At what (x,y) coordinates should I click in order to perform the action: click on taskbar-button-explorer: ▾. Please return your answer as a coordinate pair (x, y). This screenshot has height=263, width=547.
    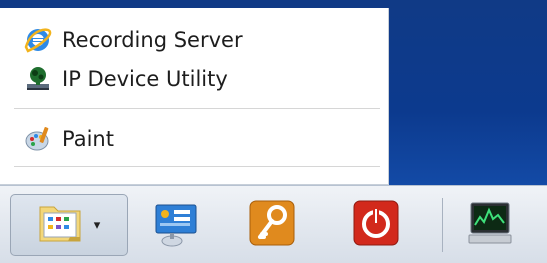
    Looking at the image, I should click on (69, 225).